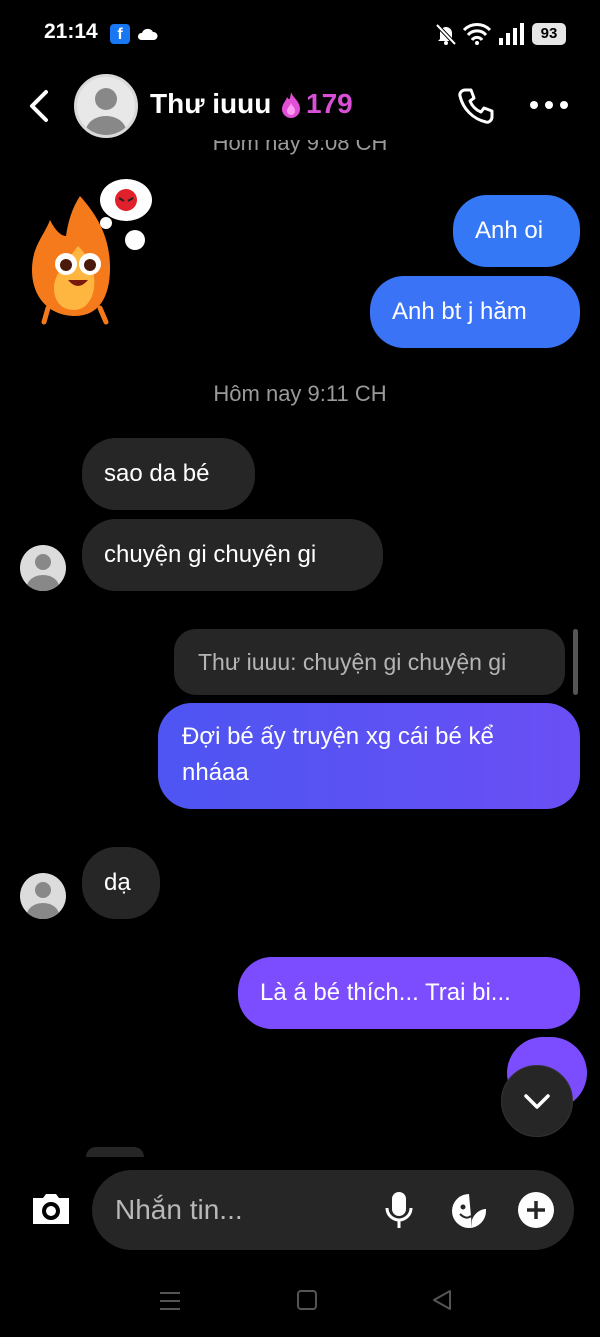  I want to click on battery-indicator: 93, so click(549, 34).